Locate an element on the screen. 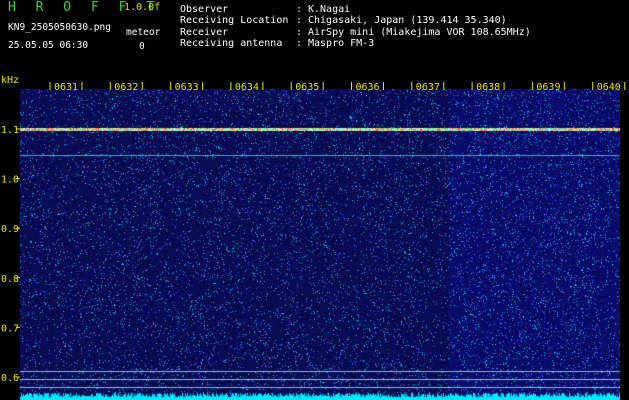 The image size is (629, 400). x-tick-label: 0632 is located at coordinates (126, 87).